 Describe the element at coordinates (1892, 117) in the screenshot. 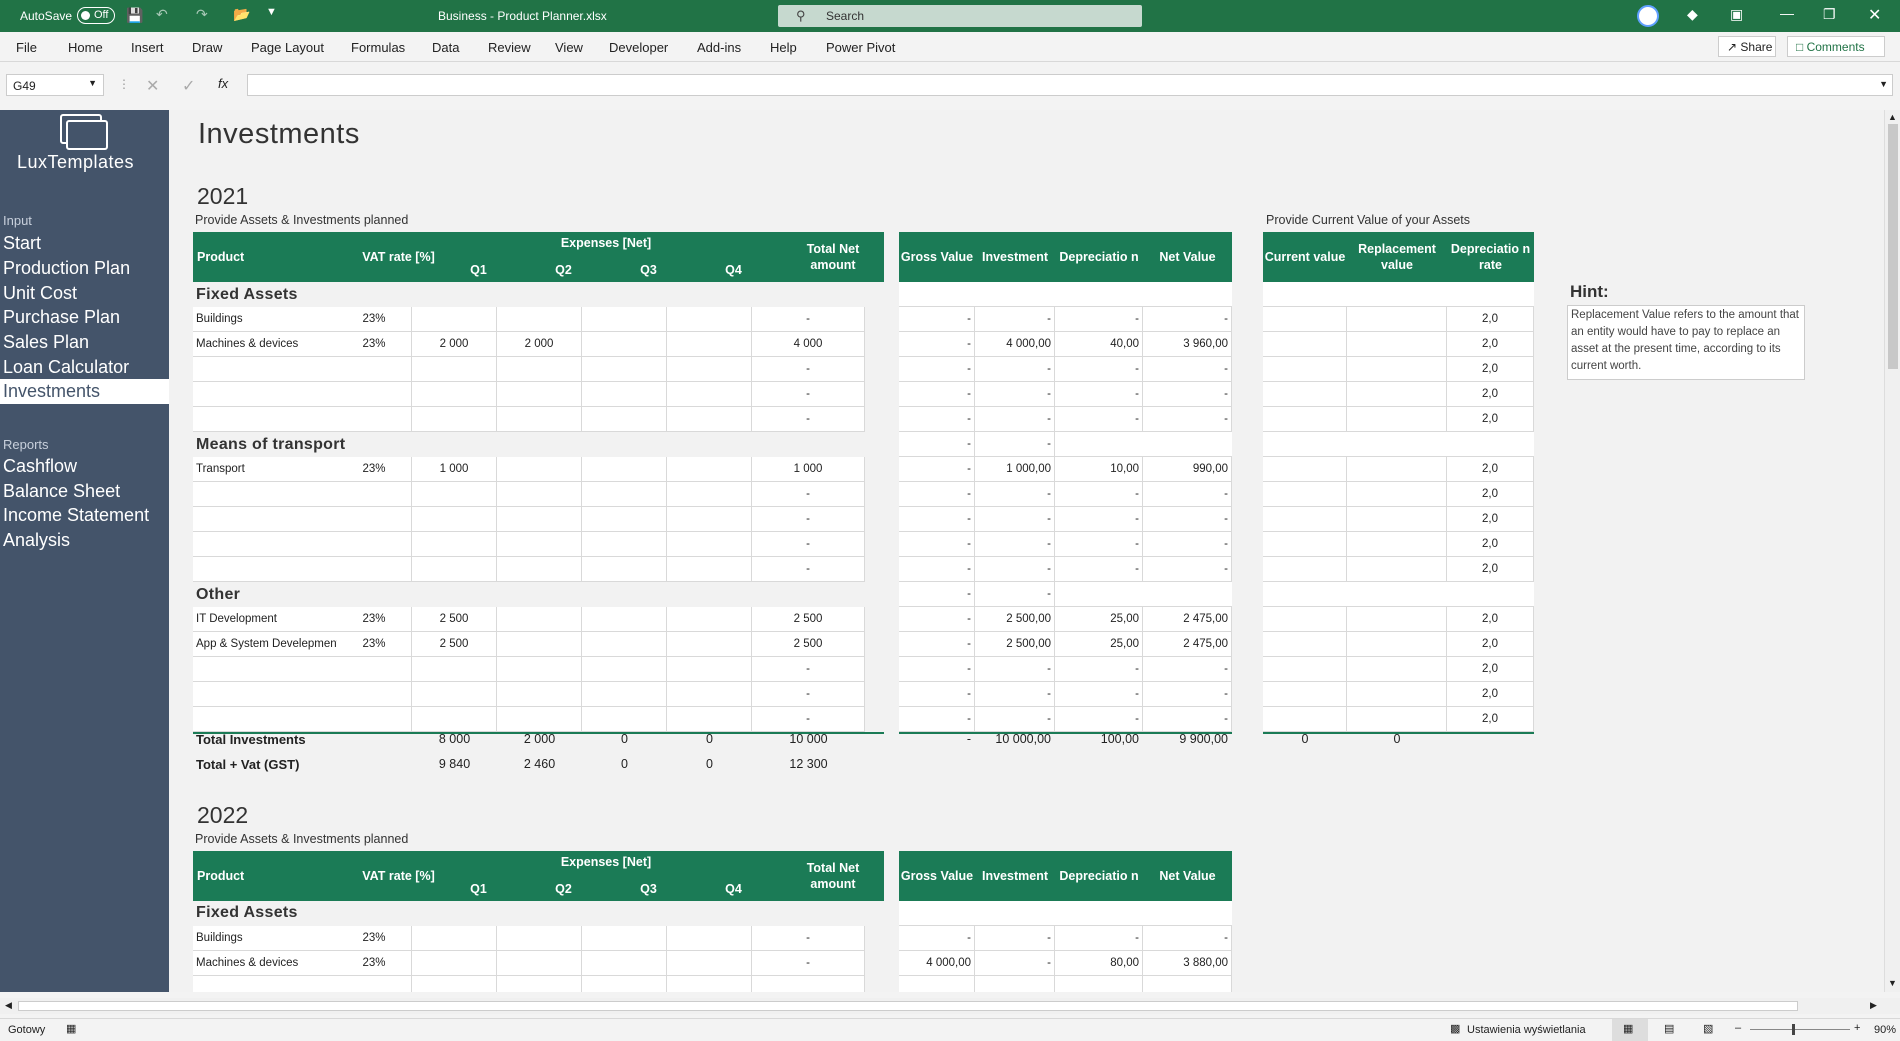

I see `scroll-up-icon: ▲` at that location.